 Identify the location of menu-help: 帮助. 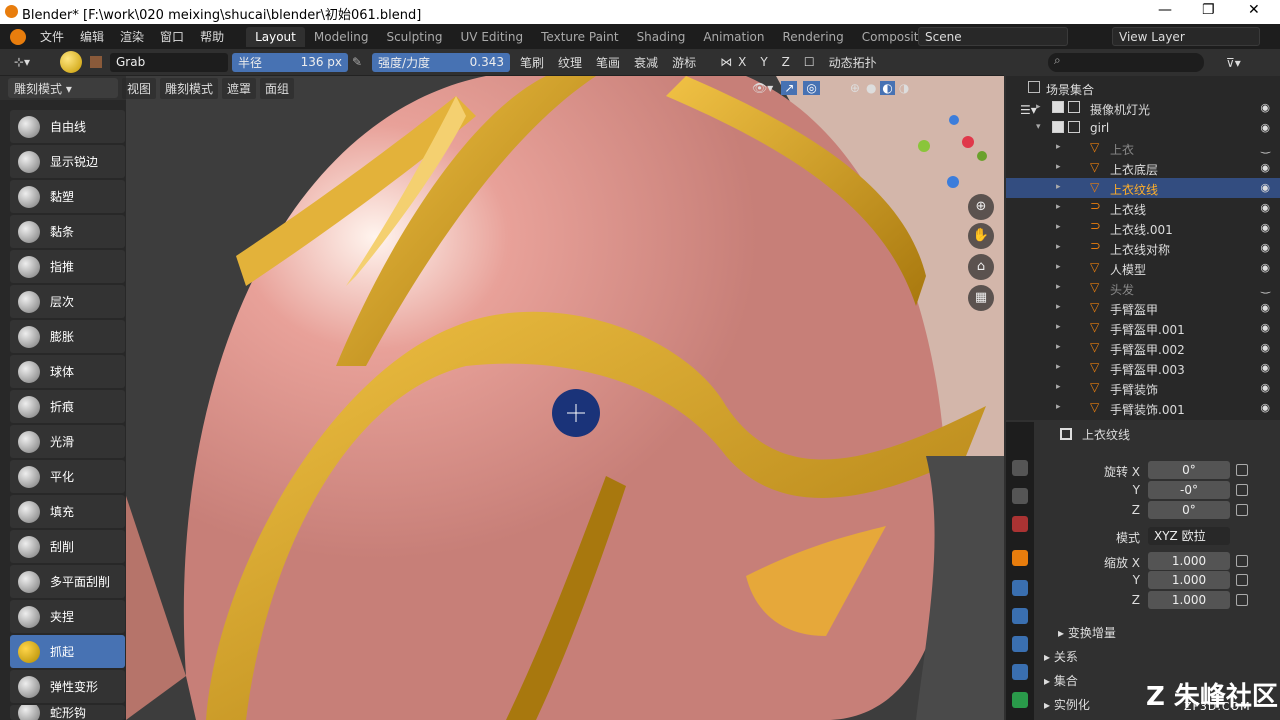
(212, 36).